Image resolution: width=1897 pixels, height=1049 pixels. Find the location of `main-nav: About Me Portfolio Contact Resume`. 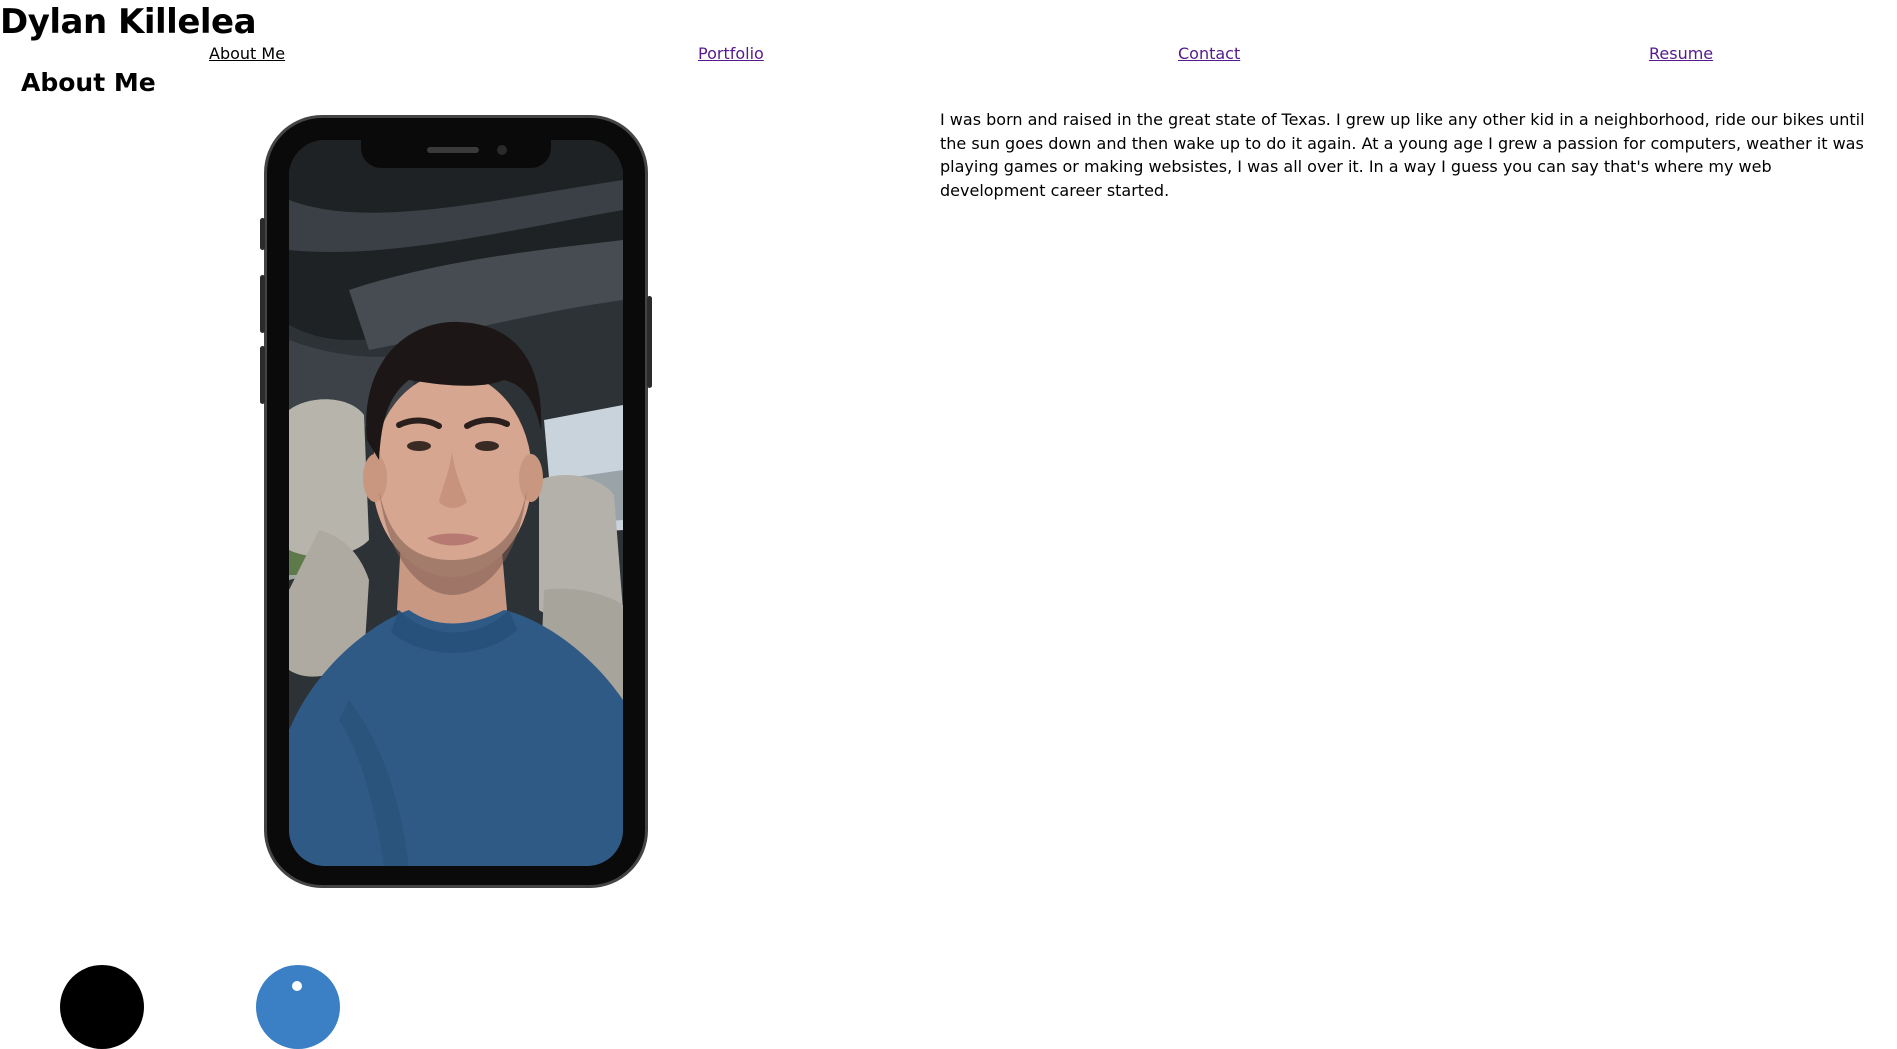

main-nav: About Me Portfolio Contact Resume is located at coordinates (948, 55).